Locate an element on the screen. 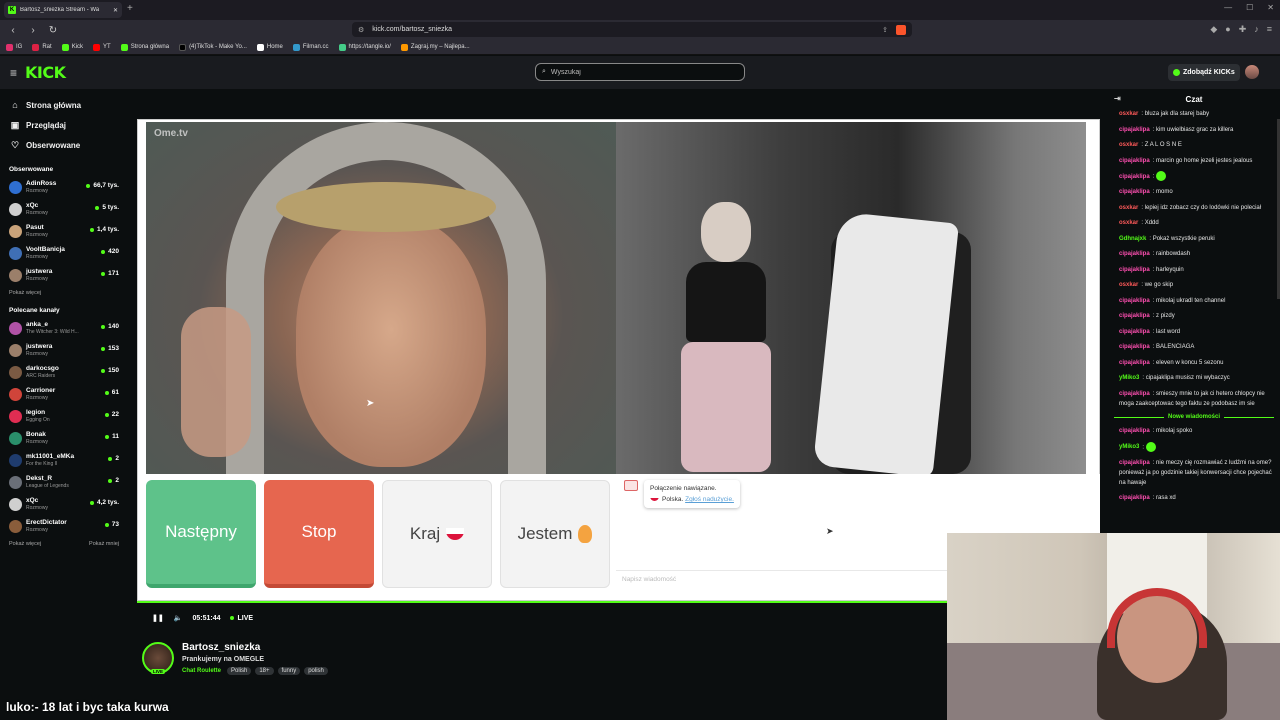 The height and width of the screenshot is (720, 1280). sidebar-channel: Carrioner Rozmowy 61 is located at coordinates (64, 395).